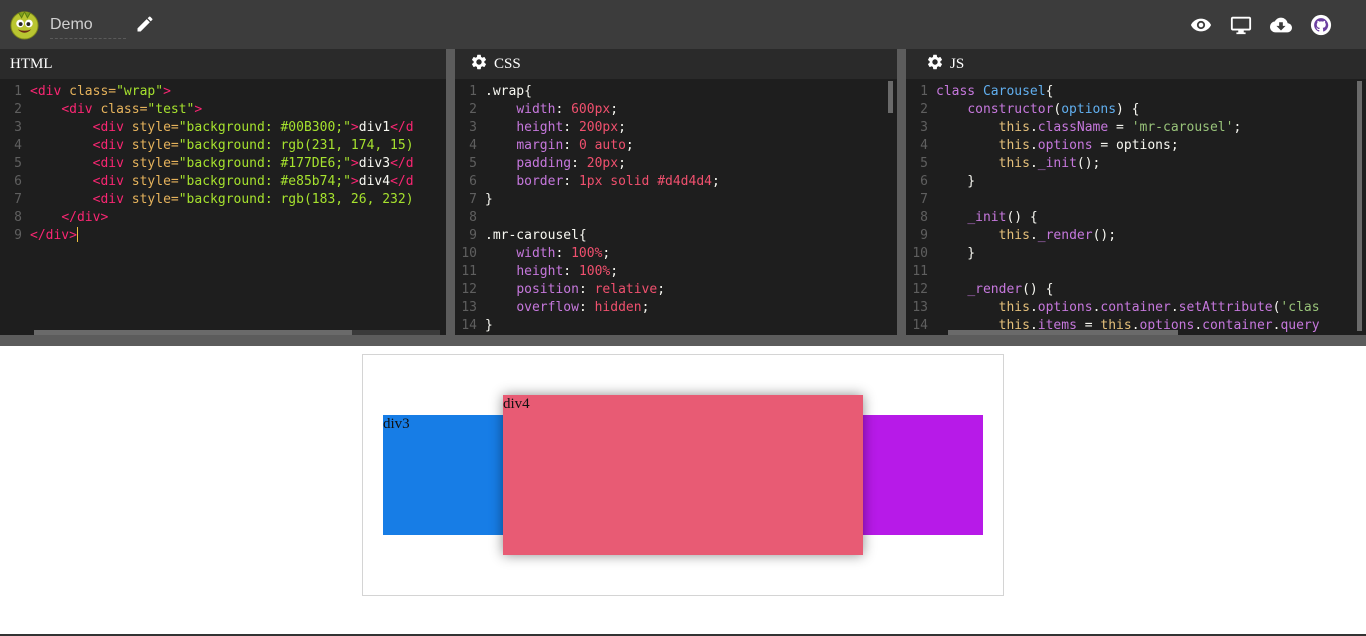  I want to click on code-line: 5 this._init();, so click(1136, 164).